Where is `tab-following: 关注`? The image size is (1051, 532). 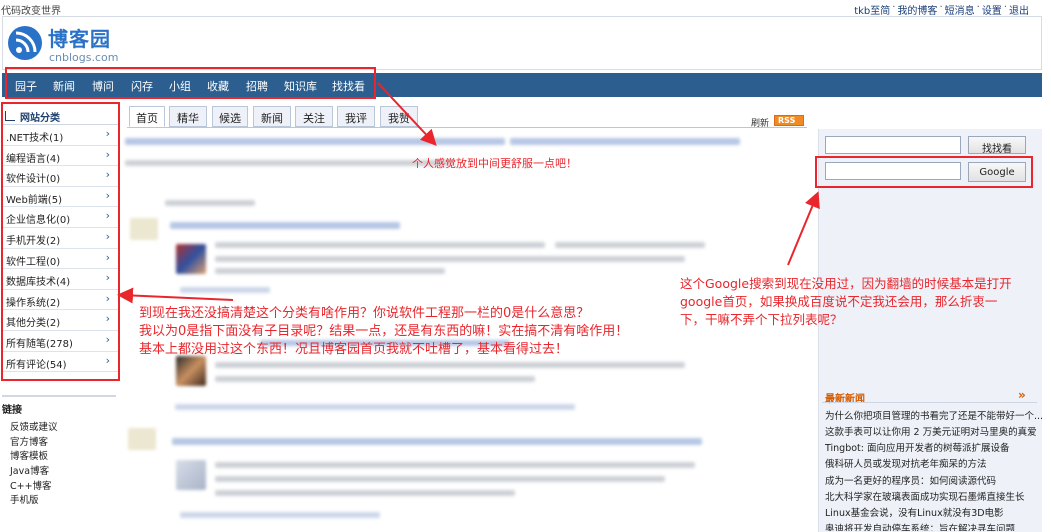 tab-following: 关注 is located at coordinates (314, 116).